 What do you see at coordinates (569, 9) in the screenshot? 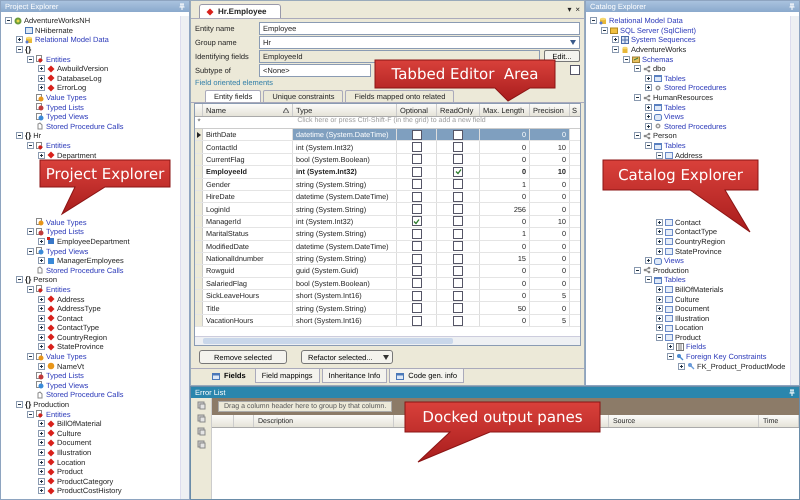
I see `window-button: ▾` at bounding box center [569, 9].